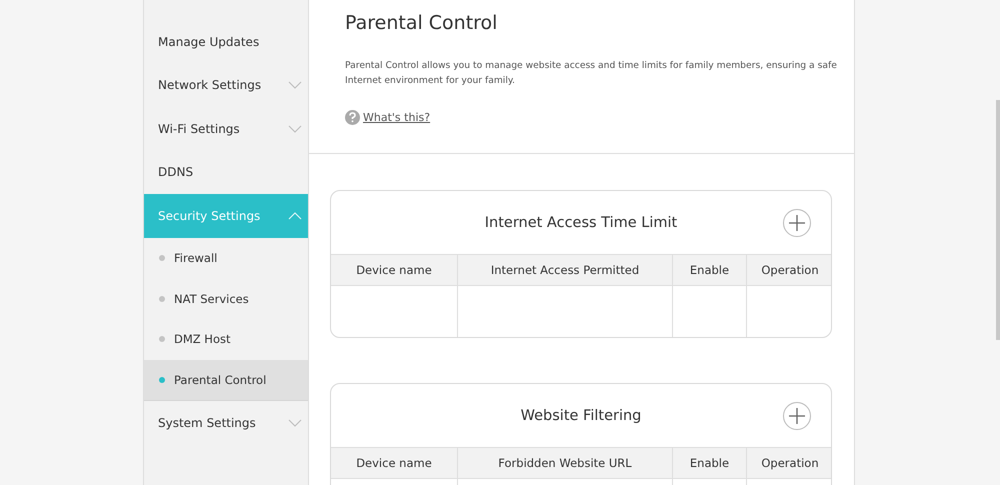 The height and width of the screenshot is (485, 1000). I want to click on sidebar-item-label: Security Settings, so click(209, 215).